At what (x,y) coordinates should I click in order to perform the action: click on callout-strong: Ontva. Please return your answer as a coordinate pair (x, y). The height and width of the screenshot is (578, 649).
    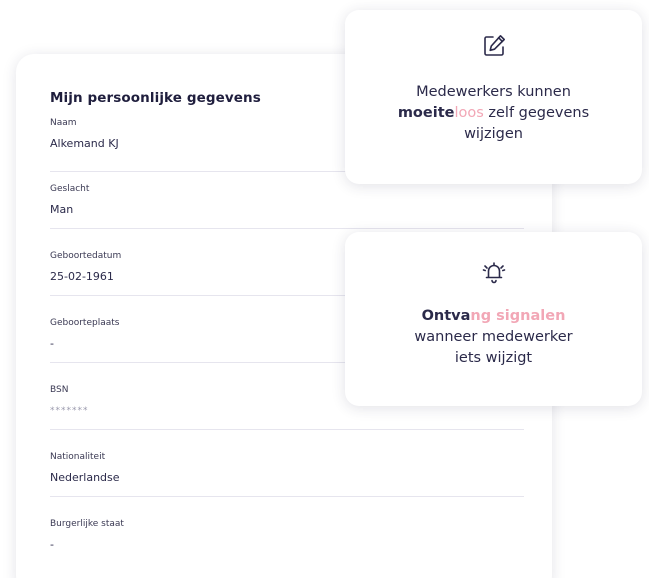
    Looking at the image, I should click on (446, 316).